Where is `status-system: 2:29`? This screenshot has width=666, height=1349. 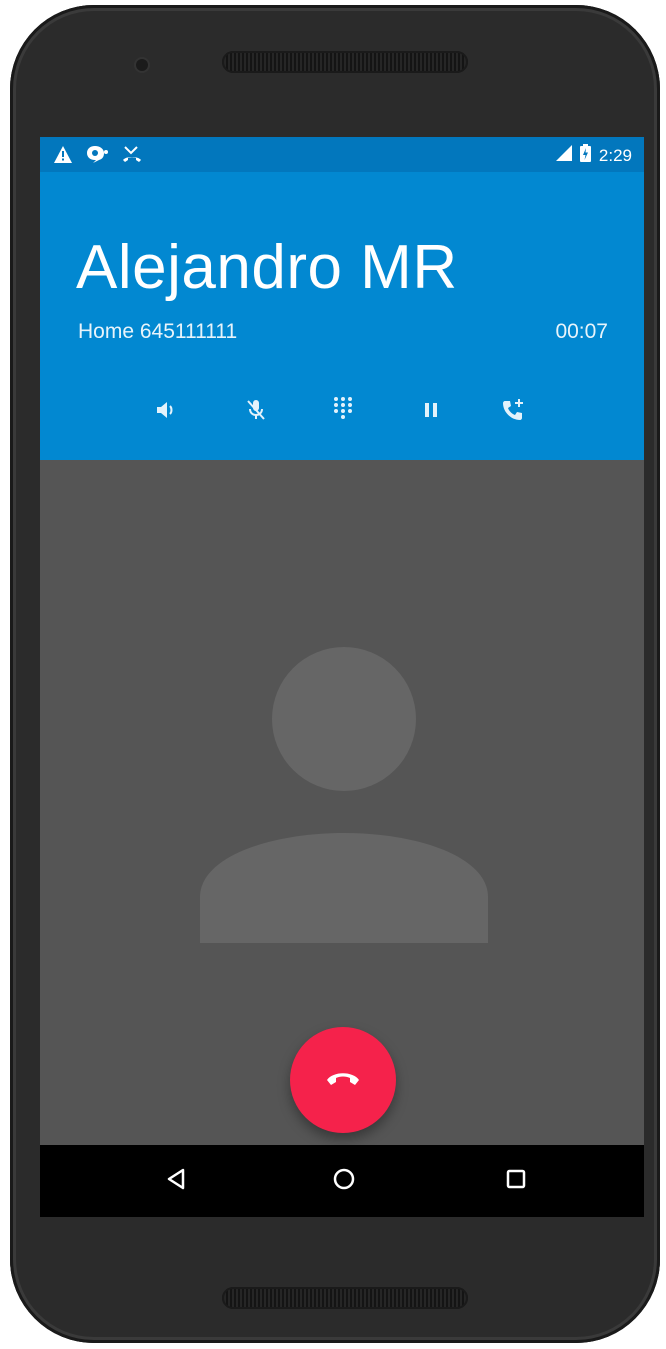
status-system: 2:29 is located at coordinates (593, 155).